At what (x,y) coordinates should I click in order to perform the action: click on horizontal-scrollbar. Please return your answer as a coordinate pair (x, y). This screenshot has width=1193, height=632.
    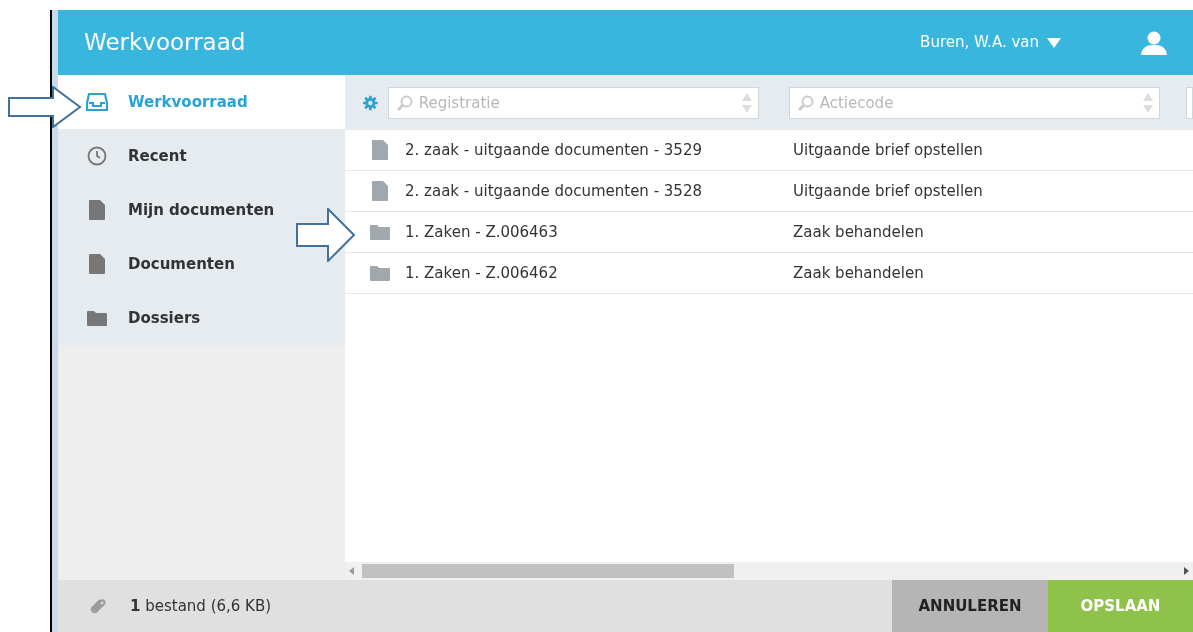
    Looking at the image, I should click on (769, 571).